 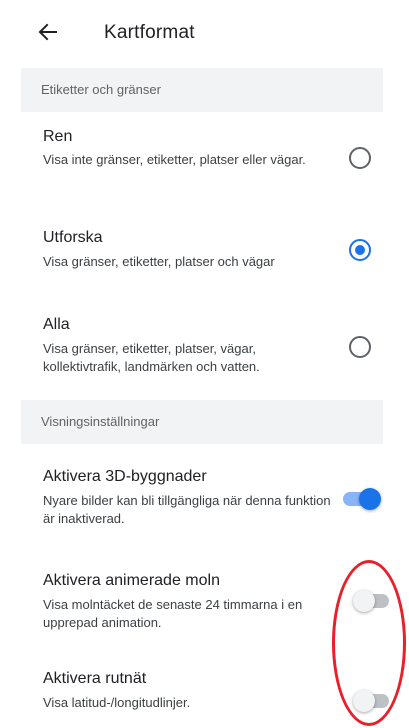 What do you see at coordinates (360, 158) in the screenshot?
I see `radio-ren` at bounding box center [360, 158].